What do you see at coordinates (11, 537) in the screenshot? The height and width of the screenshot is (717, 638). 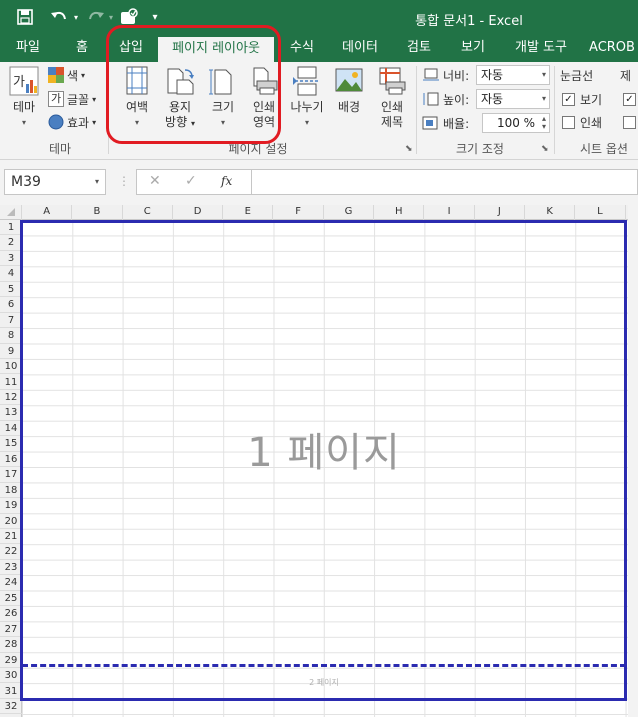 I see `row-header: 21` at bounding box center [11, 537].